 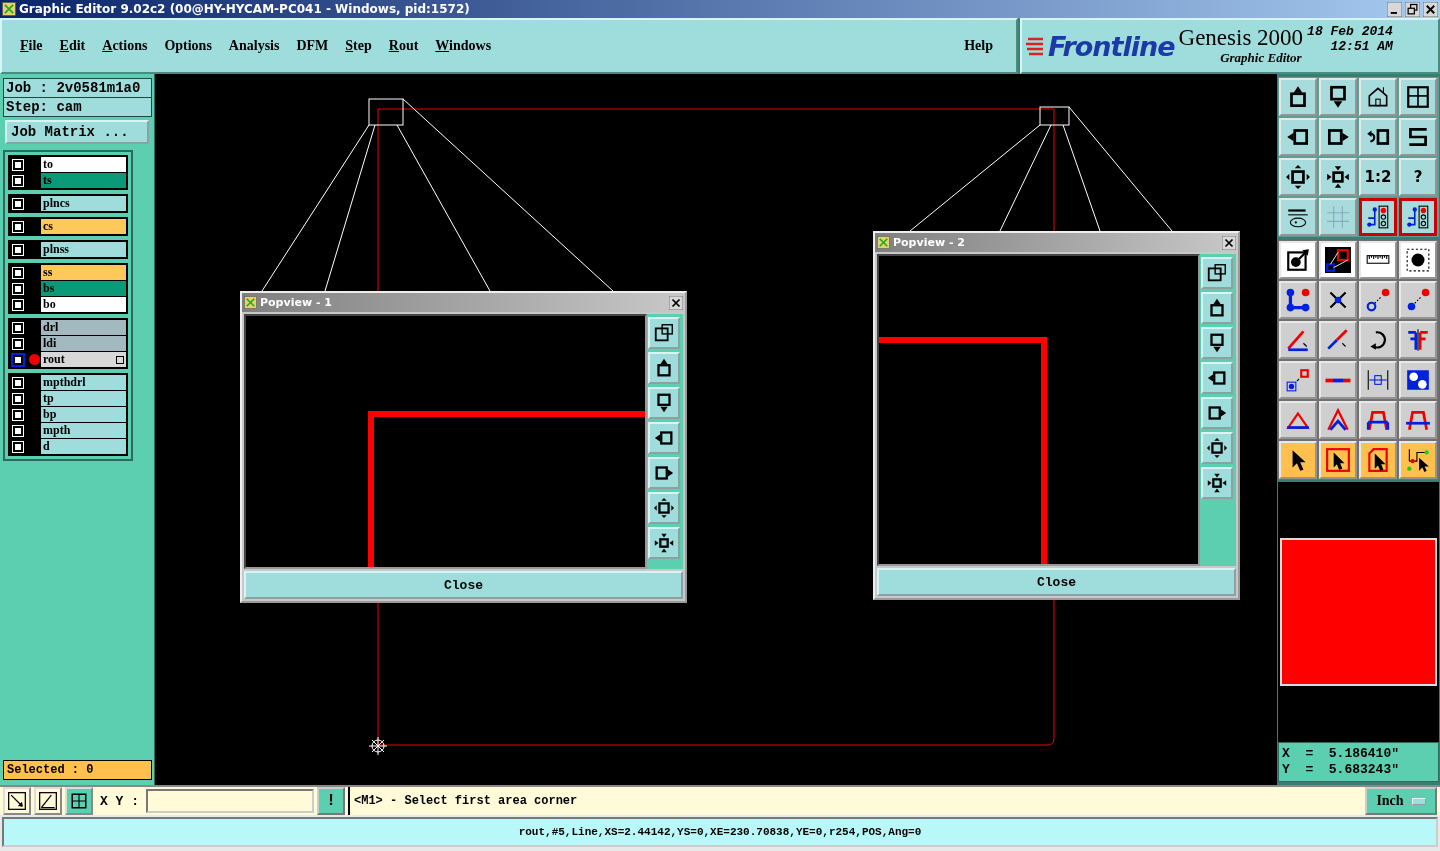 I want to click on node-link-icon, so click(x=1298, y=300).